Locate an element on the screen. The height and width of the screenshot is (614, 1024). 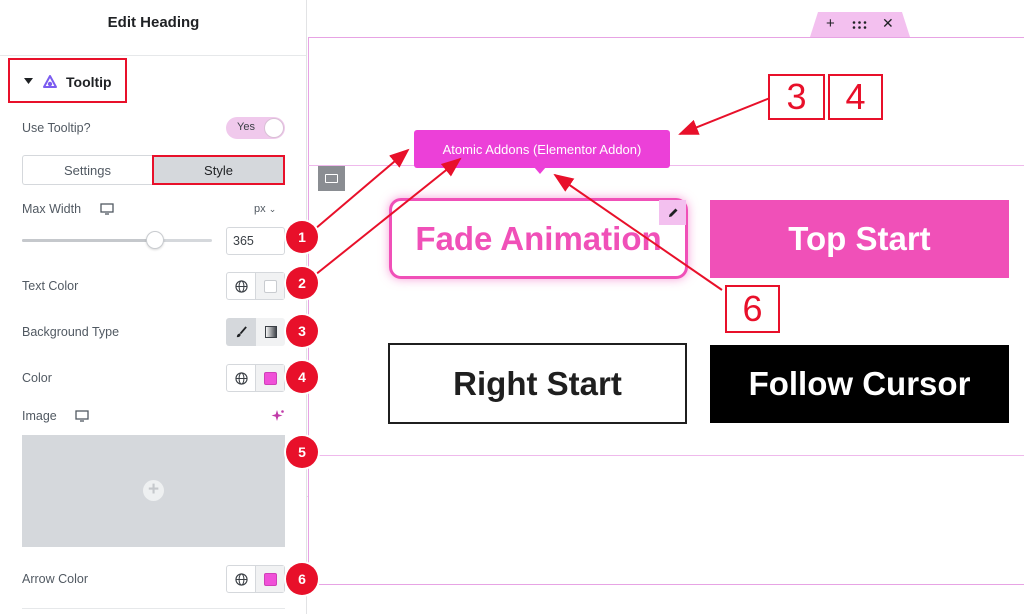
annotation-badge-6: 6 is located at coordinates (302, 579).